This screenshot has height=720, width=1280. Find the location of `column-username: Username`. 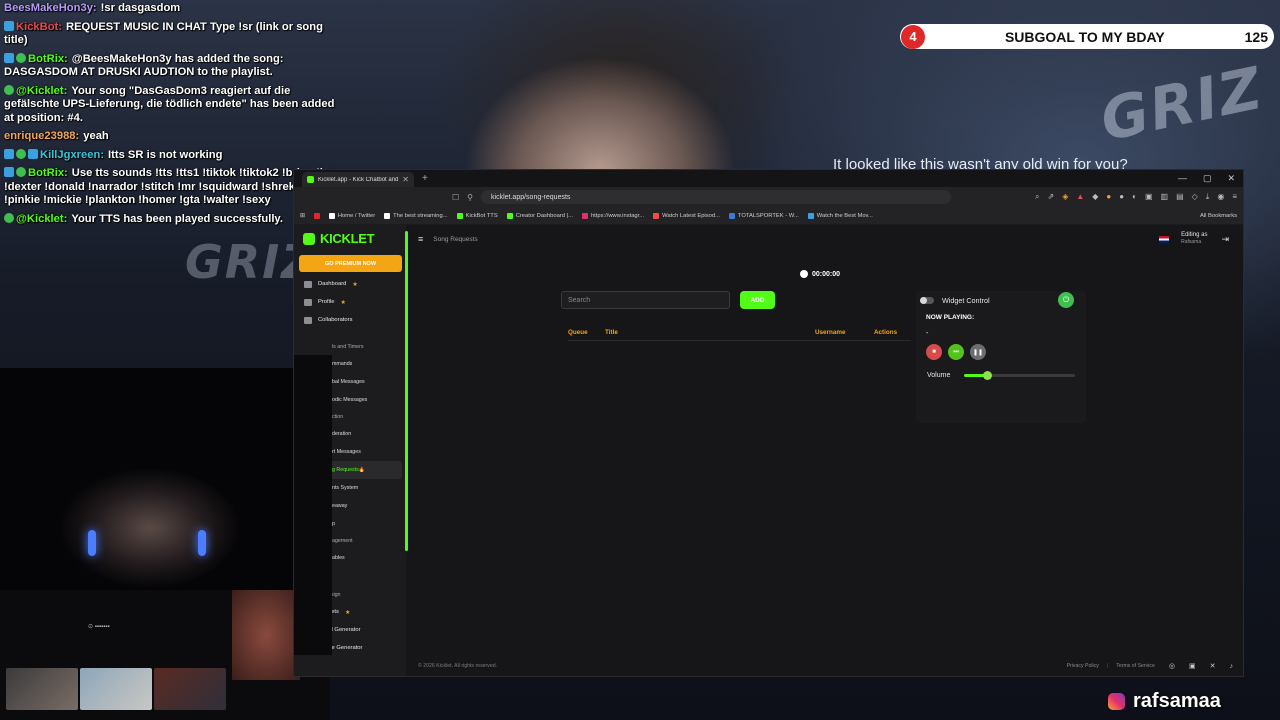

column-username: Username is located at coordinates (830, 332).